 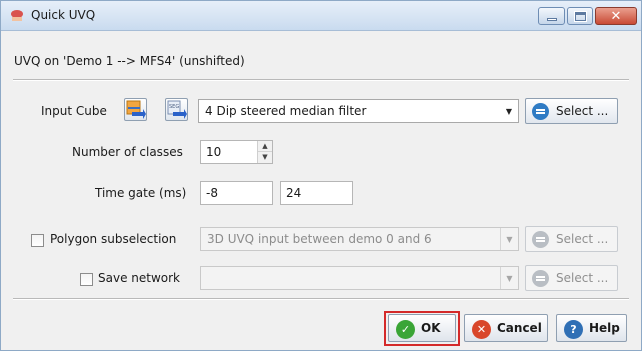 I want to click on app-icon, so click(x=17, y=15).